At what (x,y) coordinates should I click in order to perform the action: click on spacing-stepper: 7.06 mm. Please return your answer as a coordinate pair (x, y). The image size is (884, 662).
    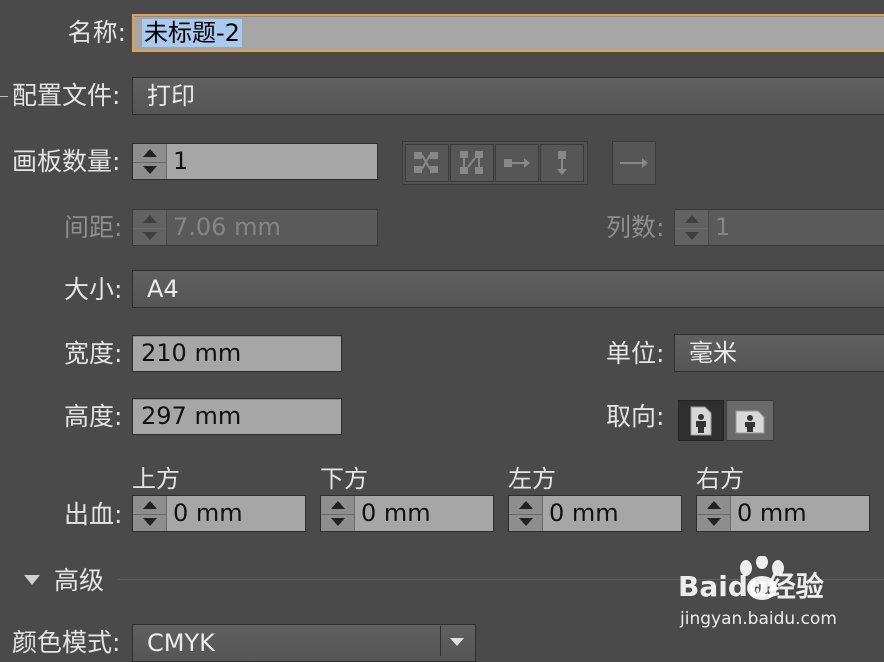
    Looking at the image, I should click on (255, 227).